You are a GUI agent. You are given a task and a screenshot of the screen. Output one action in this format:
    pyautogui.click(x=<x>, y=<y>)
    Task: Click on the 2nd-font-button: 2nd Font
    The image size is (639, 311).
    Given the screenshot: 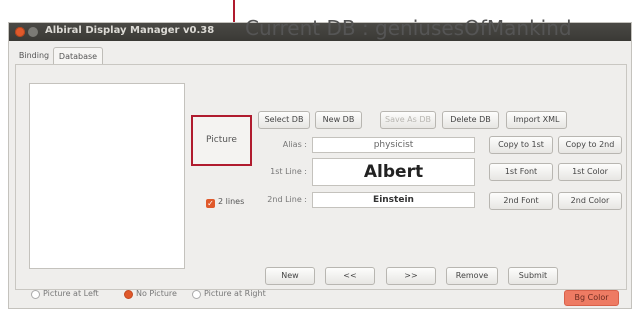 What is the action you would take?
    pyautogui.click(x=521, y=201)
    